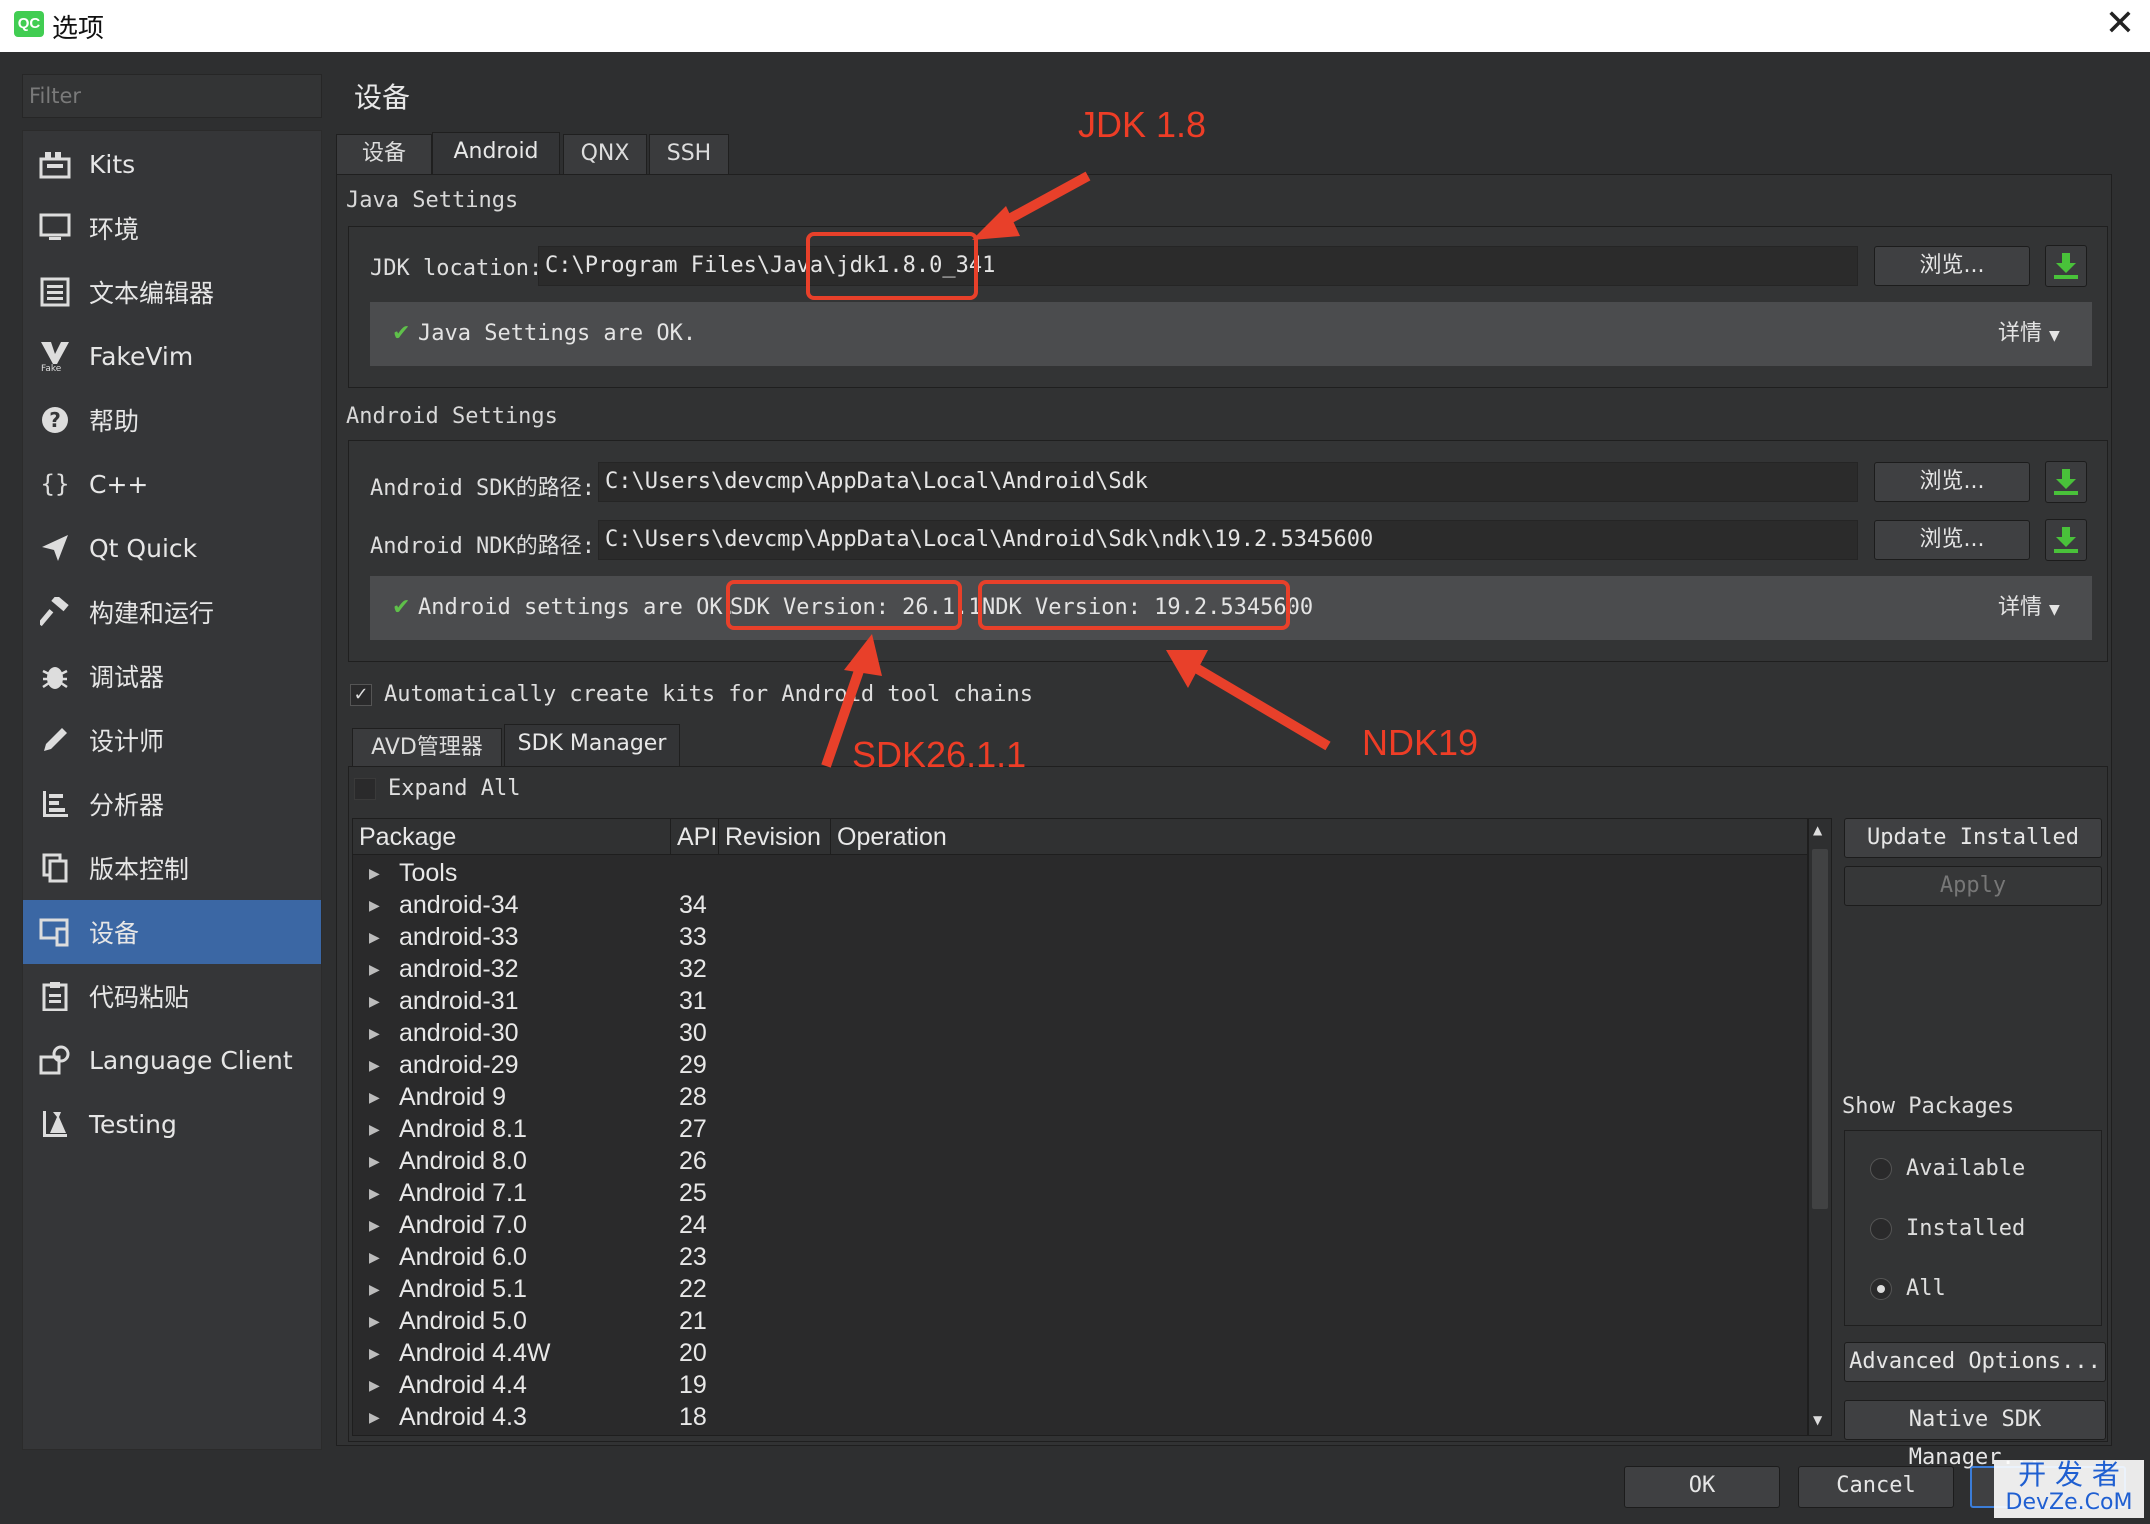 The height and width of the screenshot is (1524, 2150). Describe the element at coordinates (1076, 469) in the screenshot. I see `annotation-arrows` at that location.